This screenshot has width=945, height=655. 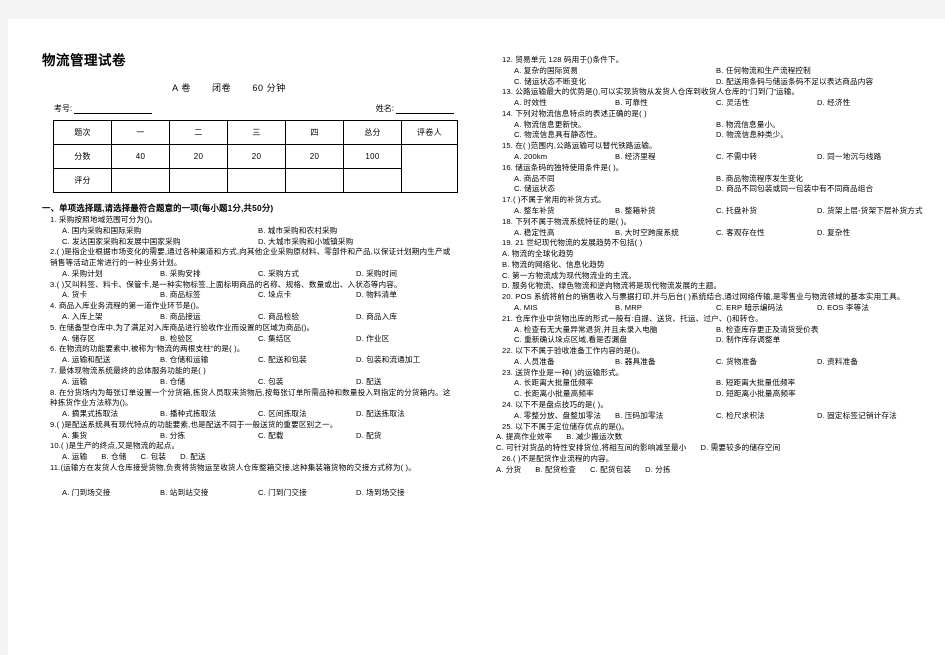 I want to click on question-option: D. 大城市采购和小城镇采购, so click(x=356, y=242).